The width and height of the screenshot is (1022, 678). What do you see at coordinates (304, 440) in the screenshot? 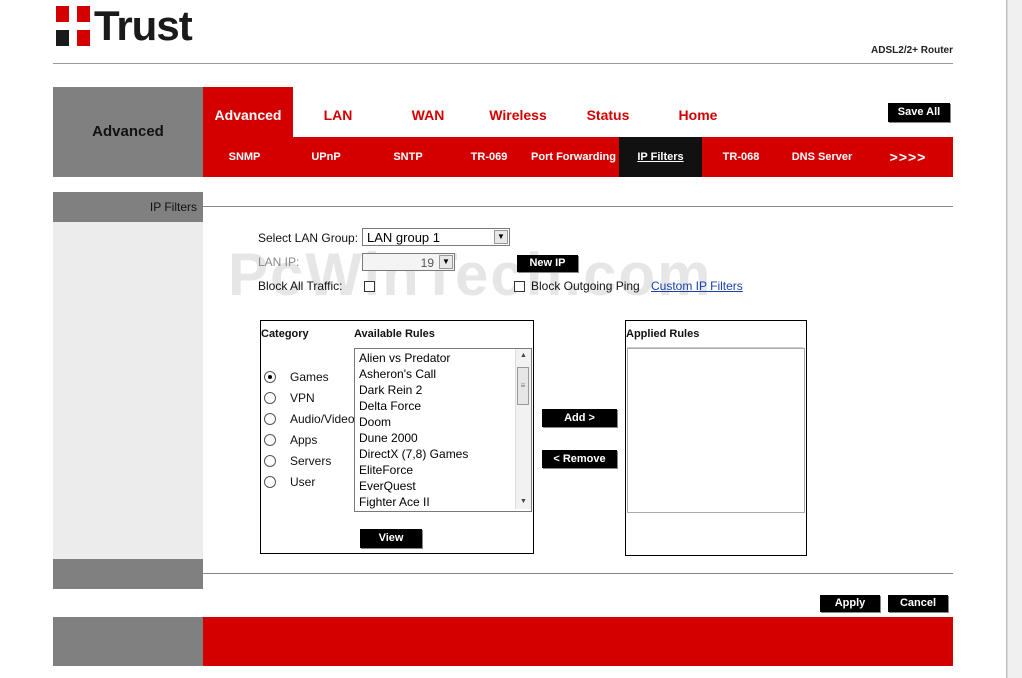
I see `category-label: Apps` at bounding box center [304, 440].